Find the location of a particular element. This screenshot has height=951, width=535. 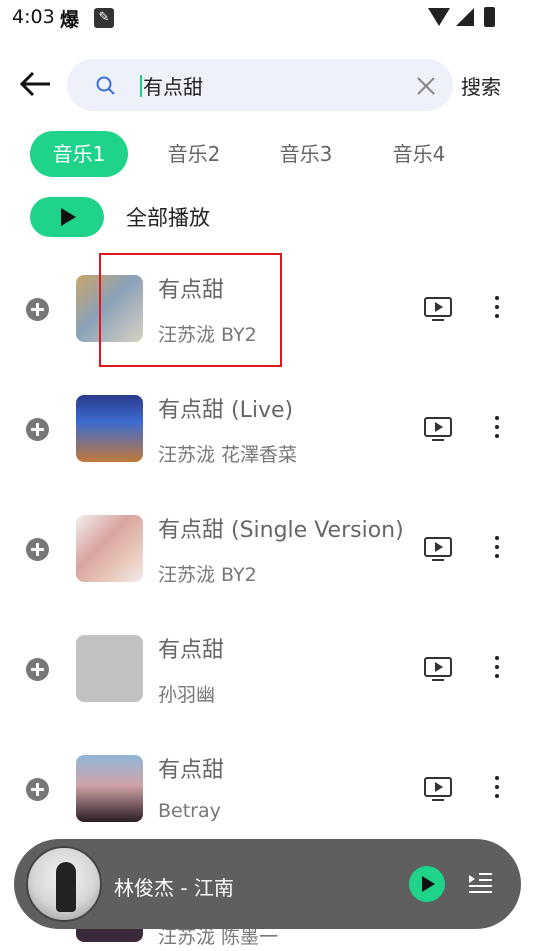

song-artist: 汪苏泷 花澤香菜 is located at coordinates (227, 453).